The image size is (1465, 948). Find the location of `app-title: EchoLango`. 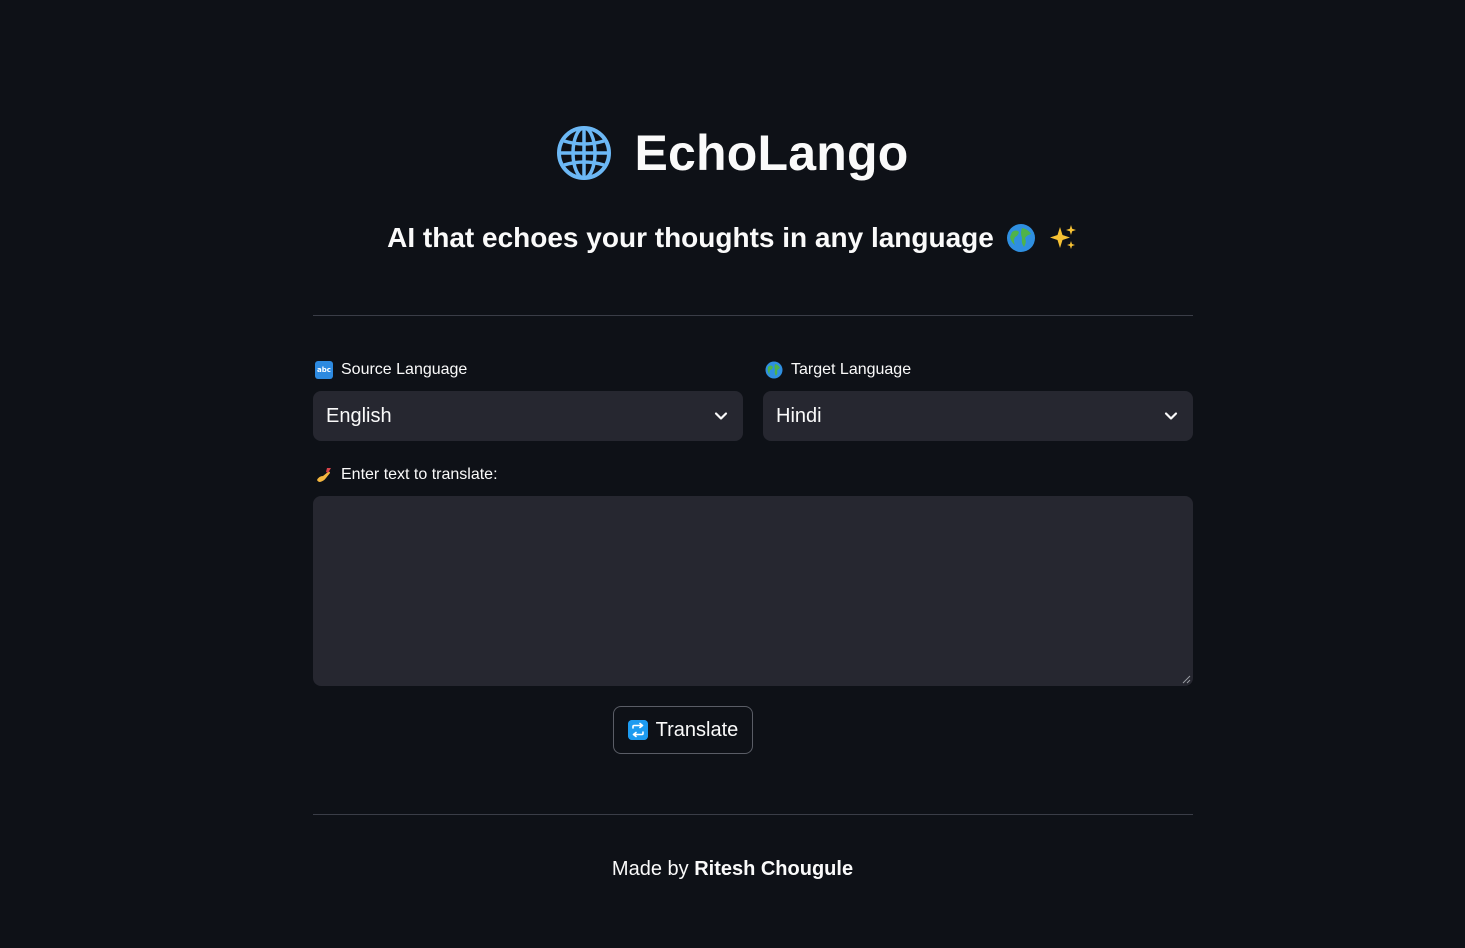

app-title: EchoLango is located at coordinates (771, 153).